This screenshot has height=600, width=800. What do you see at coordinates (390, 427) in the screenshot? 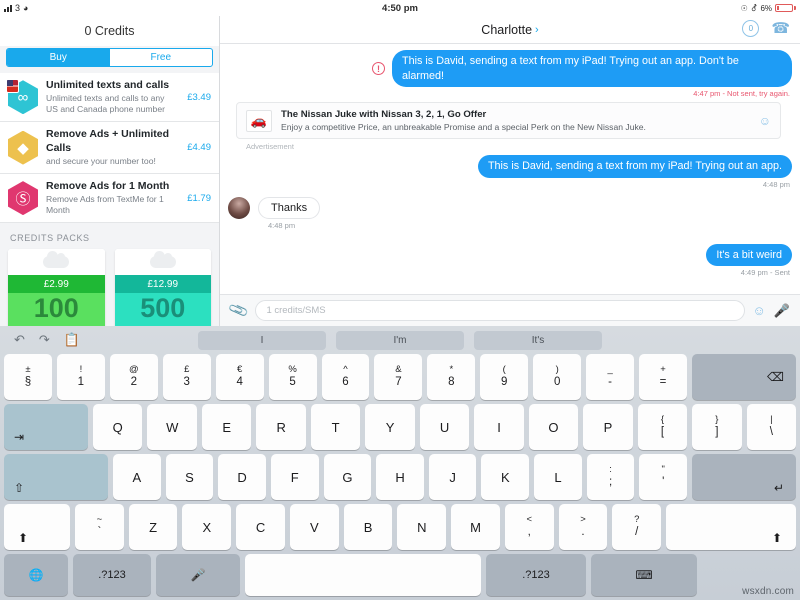
I see `key-y: Y` at bounding box center [390, 427].